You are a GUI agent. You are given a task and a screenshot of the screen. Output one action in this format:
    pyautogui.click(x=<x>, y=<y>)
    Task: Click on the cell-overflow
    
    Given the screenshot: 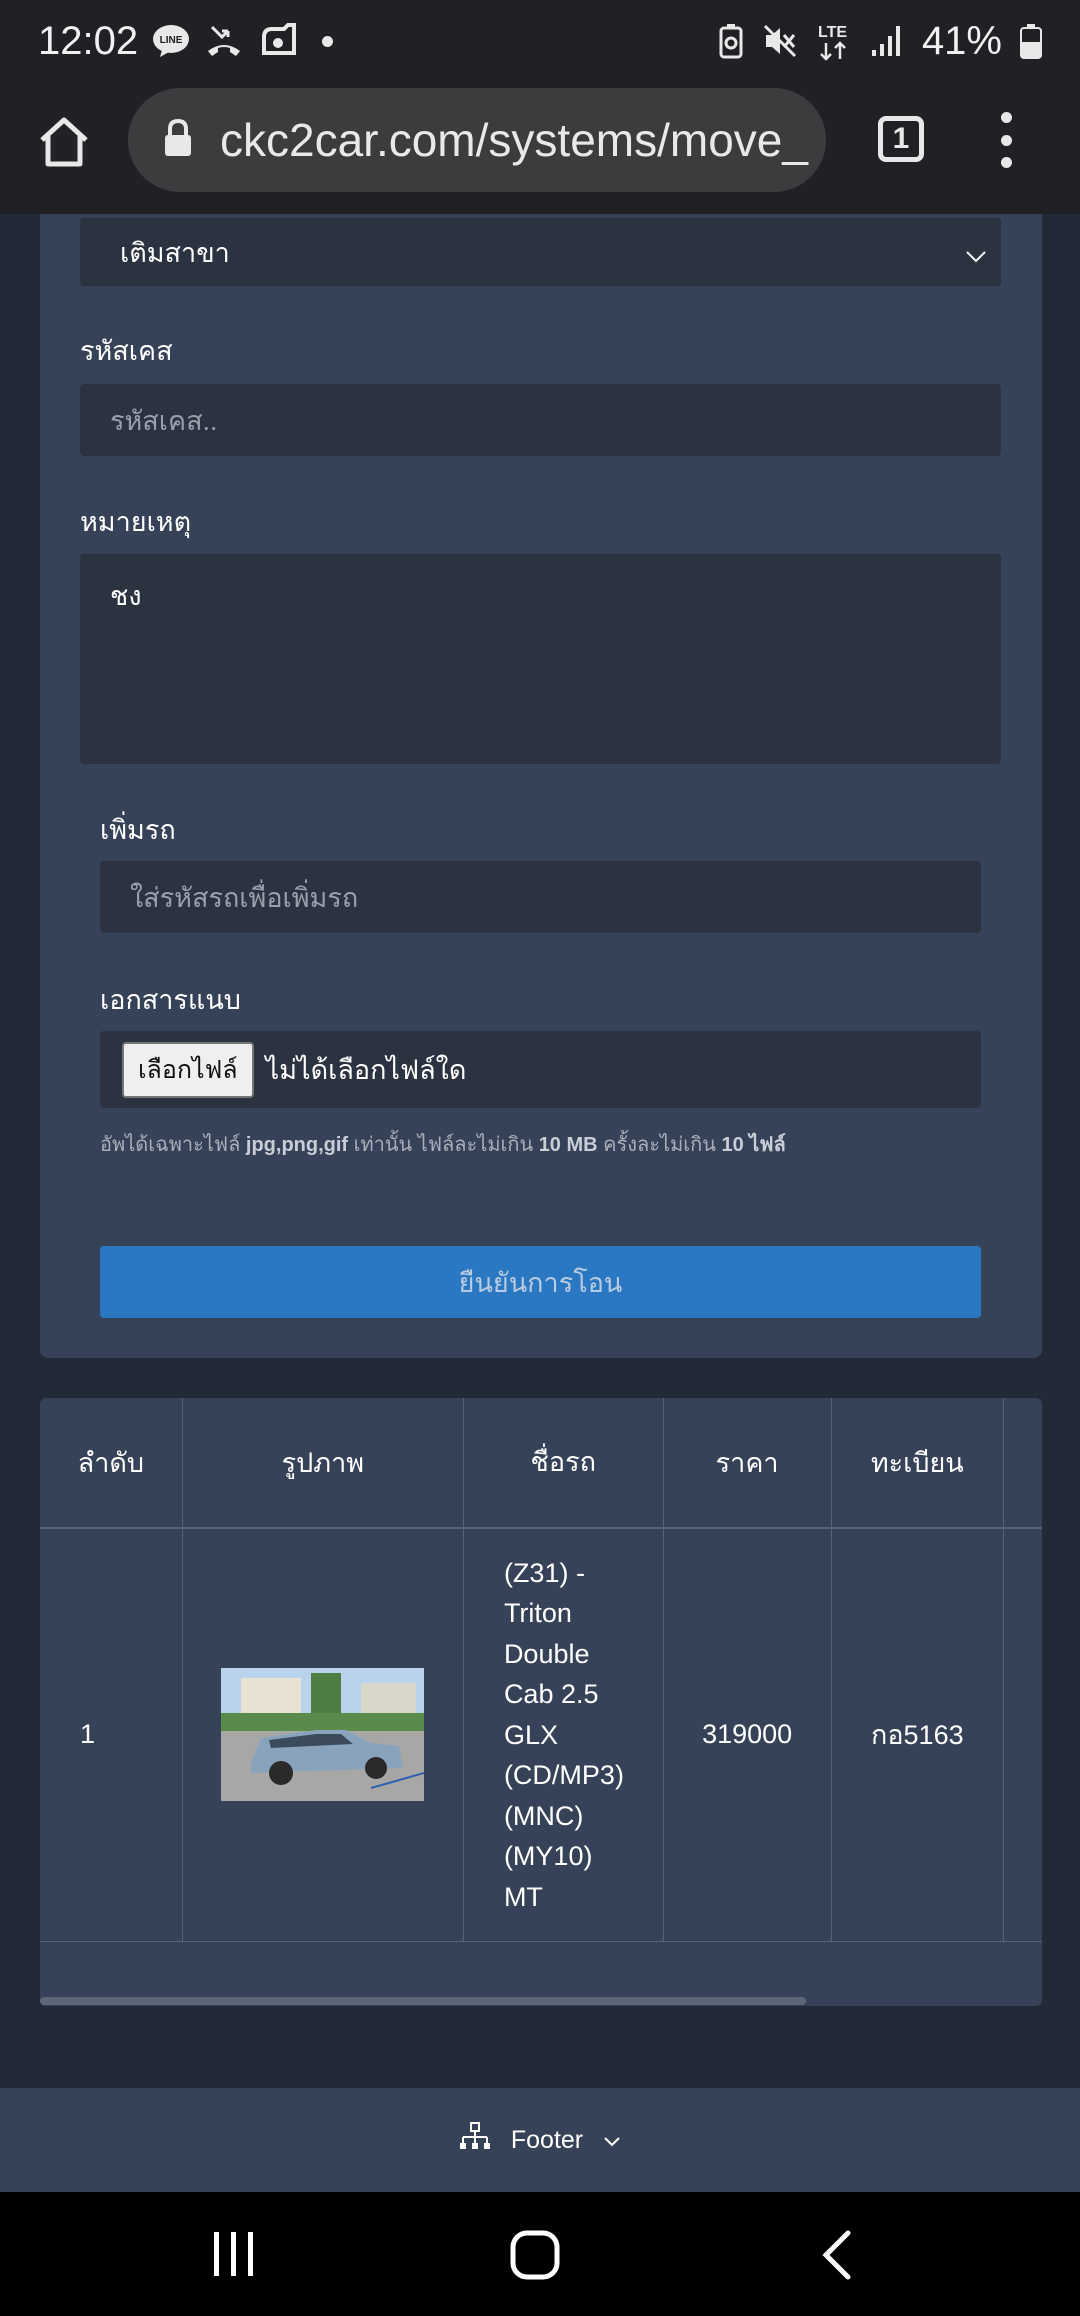 What is the action you would take?
    pyautogui.click(x=1022, y=1735)
    